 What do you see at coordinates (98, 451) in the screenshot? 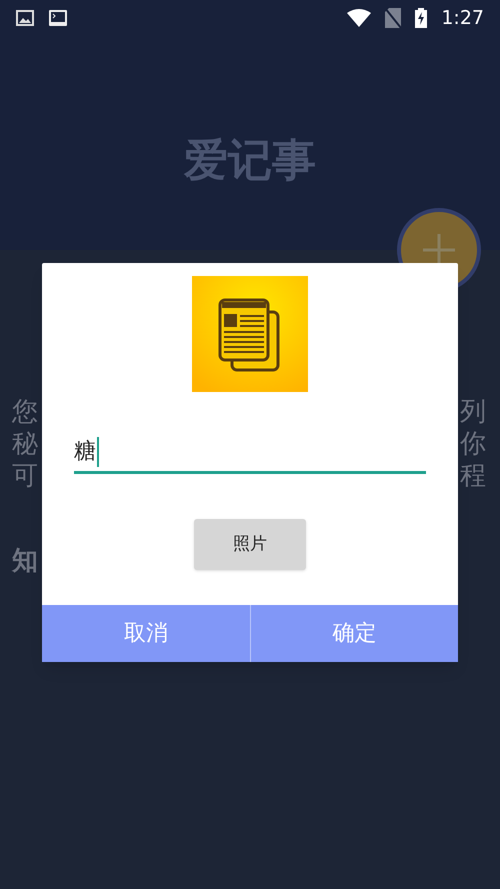
I see `text-cursor` at bounding box center [98, 451].